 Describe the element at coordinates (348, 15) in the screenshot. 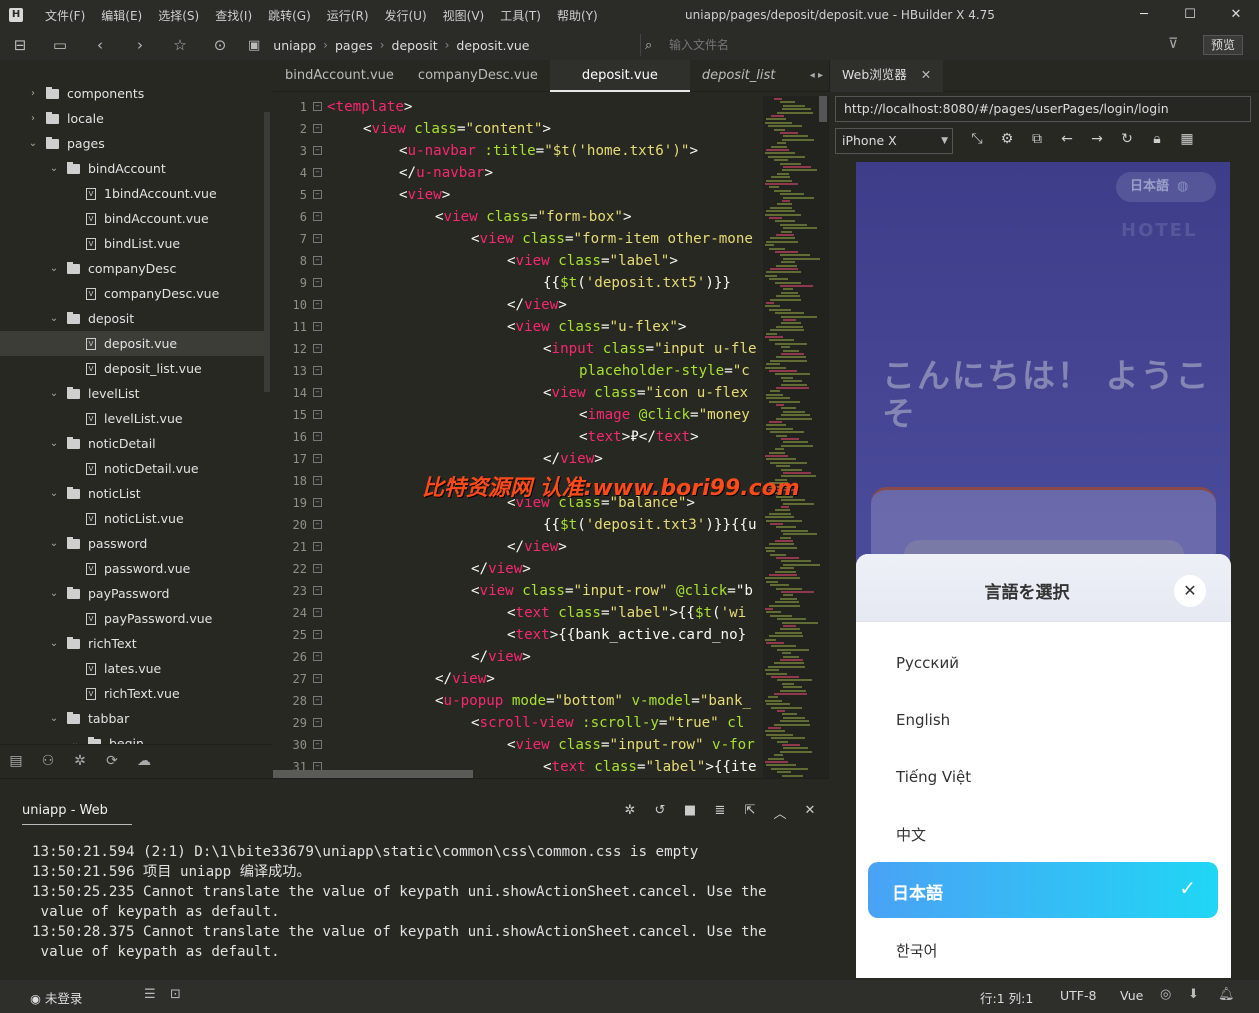

I see `menu-item: 运行(R)` at that location.